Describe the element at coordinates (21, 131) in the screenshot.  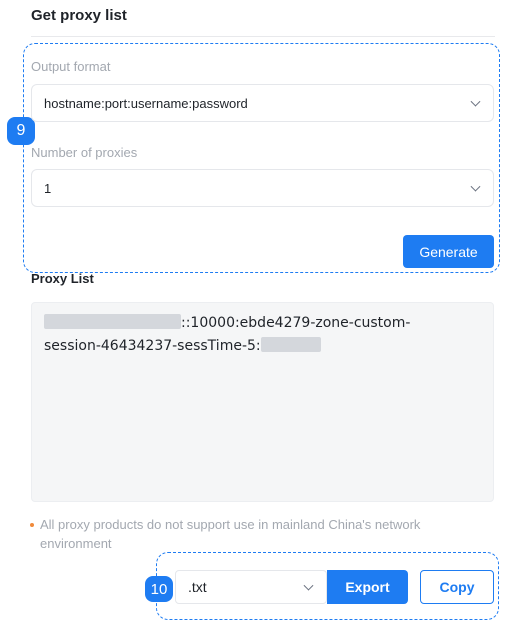
I see `step-badge-9: 9` at that location.